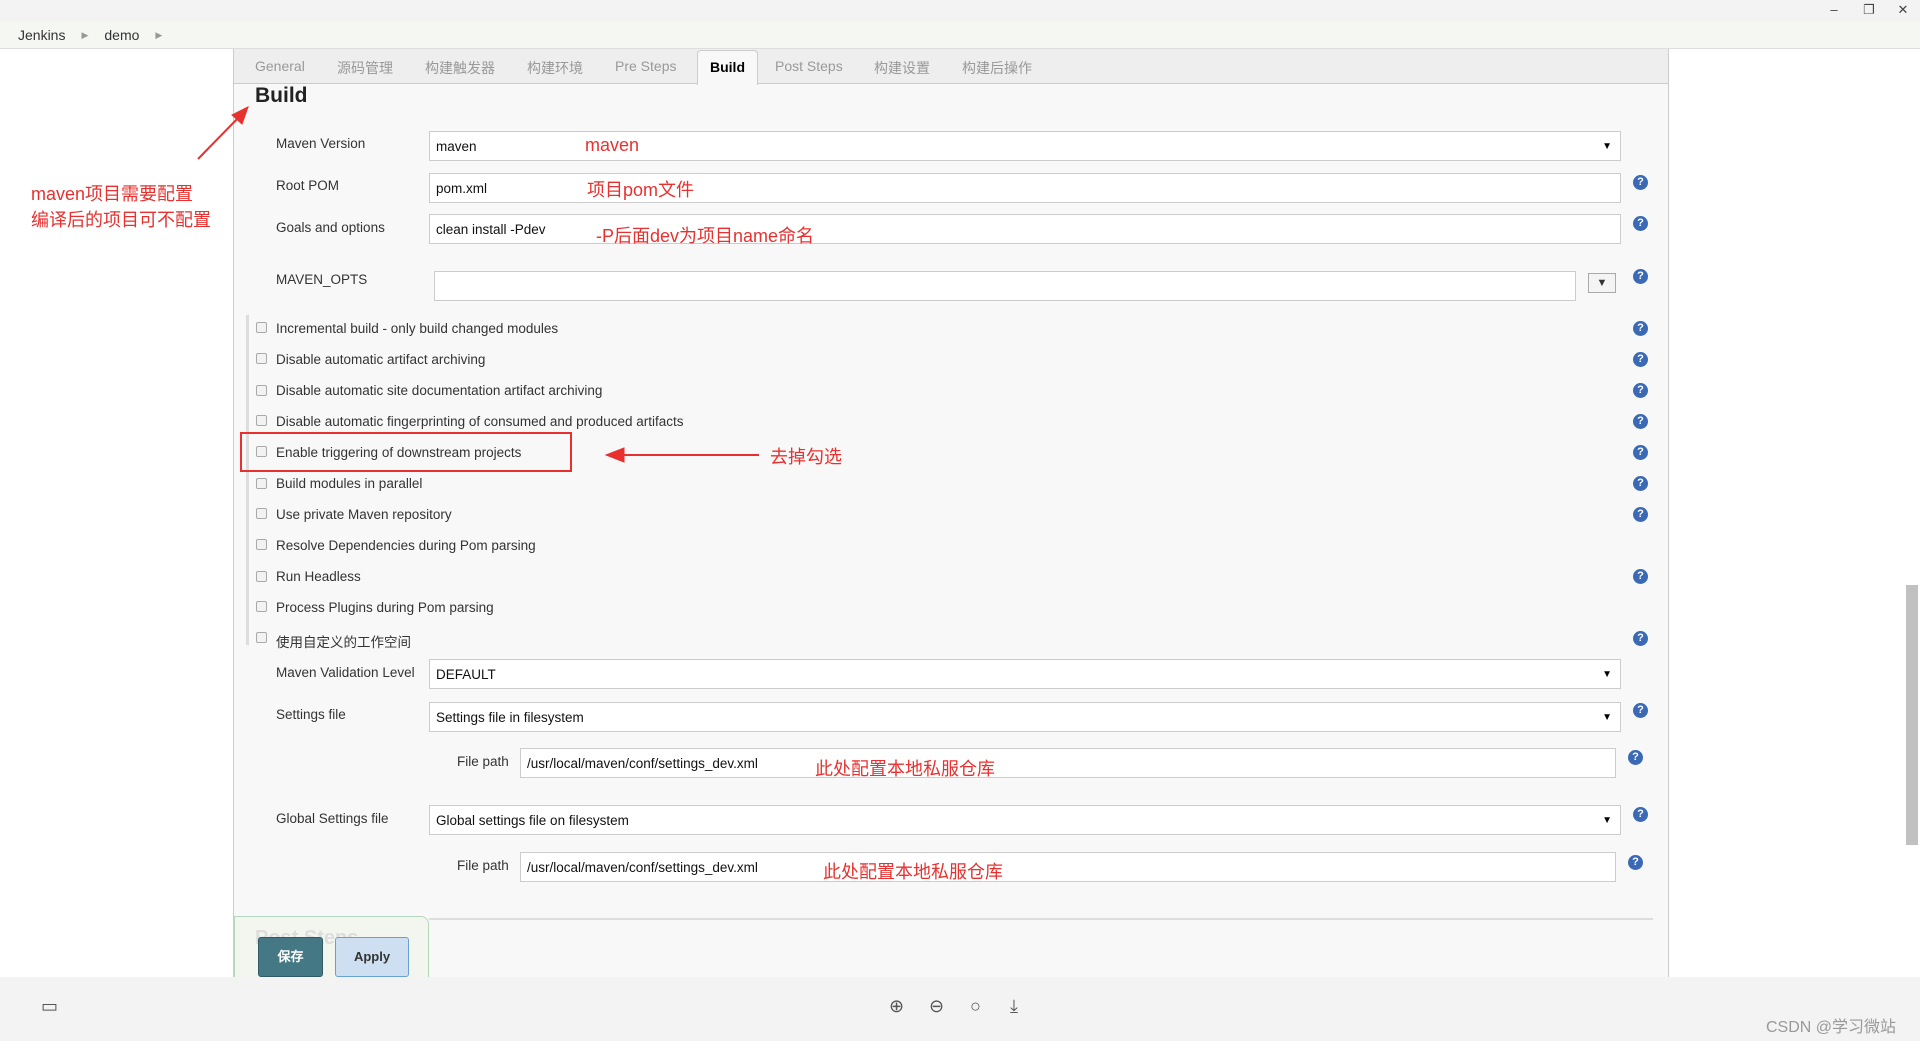 The height and width of the screenshot is (1041, 1920). Describe the element at coordinates (1831, 1027) in the screenshot. I see `watermark: CSDN @学习微站` at that location.